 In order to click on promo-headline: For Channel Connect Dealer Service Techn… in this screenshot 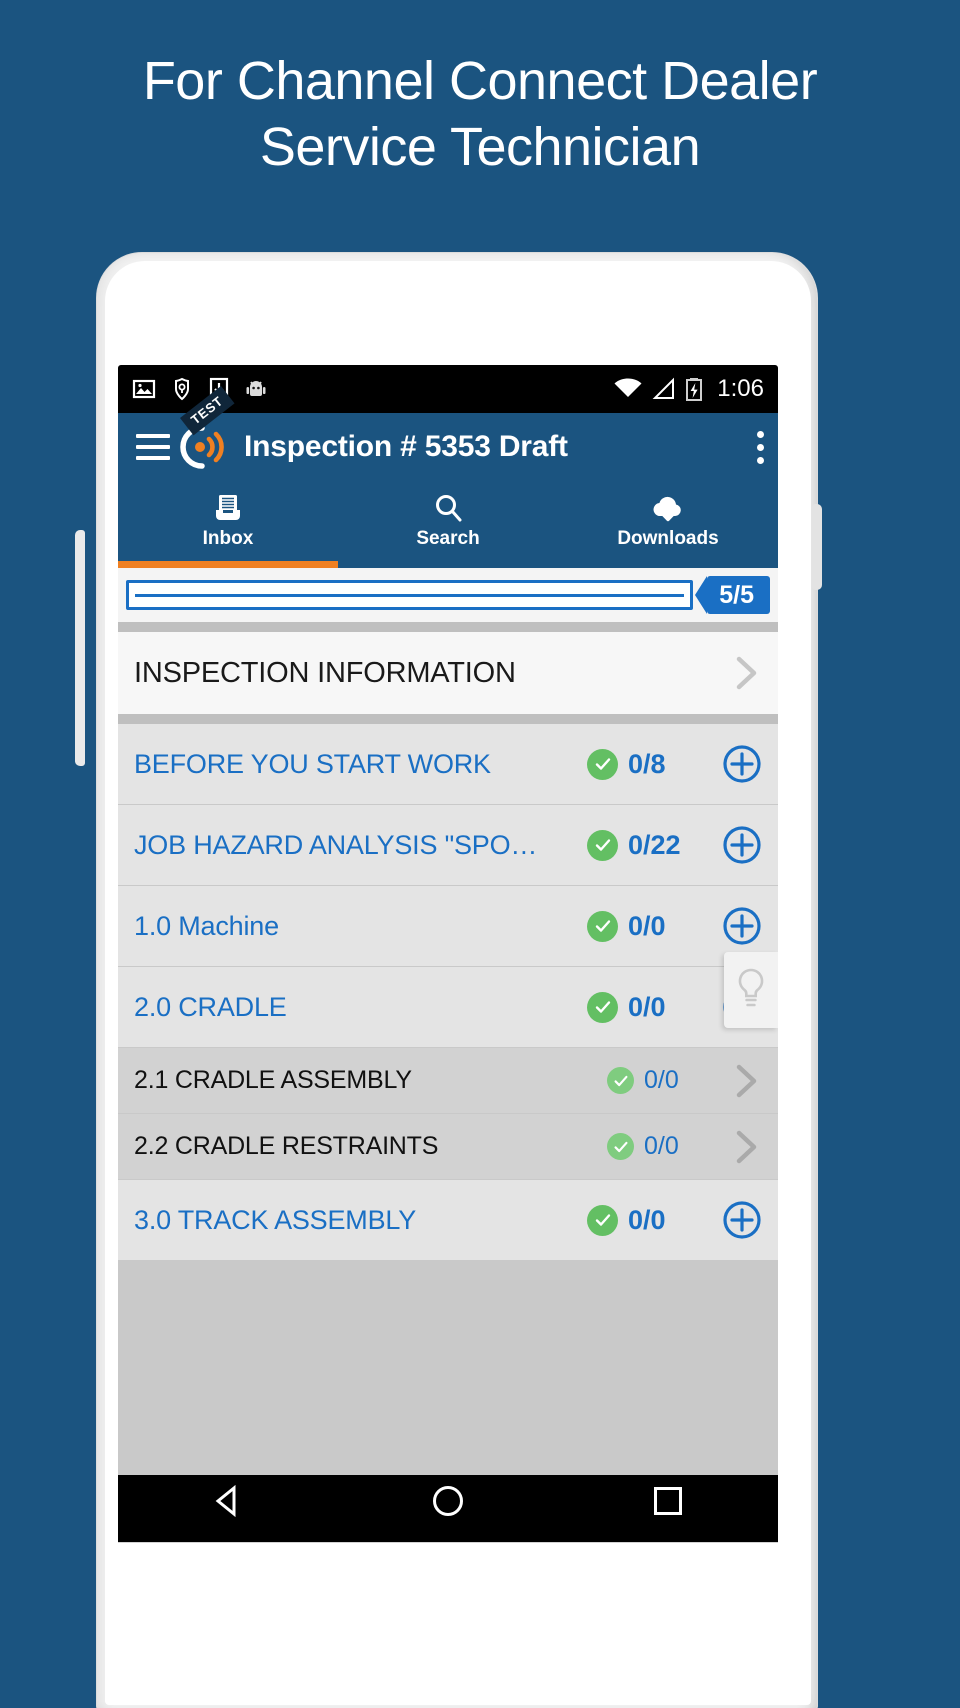, I will do `click(480, 114)`.